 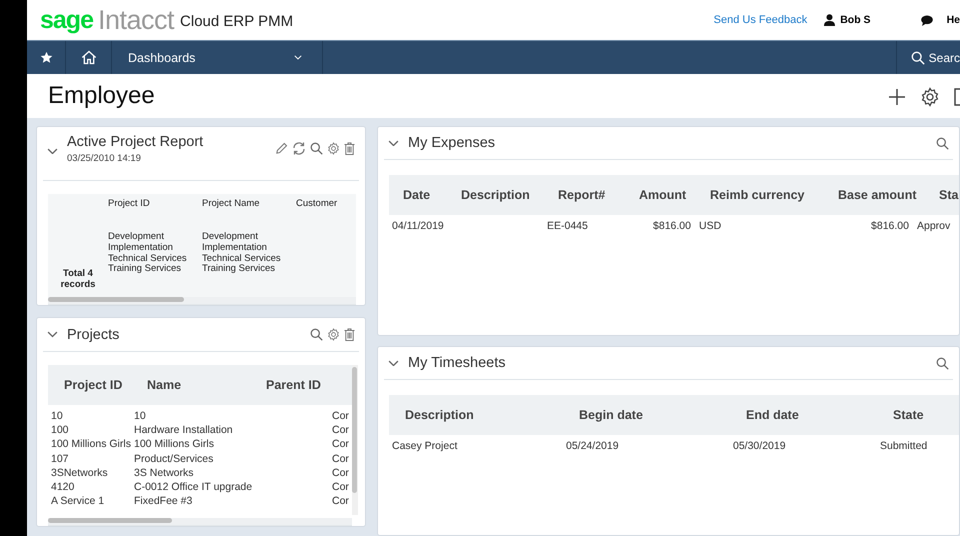 I want to click on table-cell: 05/24/2019, so click(x=592, y=446).